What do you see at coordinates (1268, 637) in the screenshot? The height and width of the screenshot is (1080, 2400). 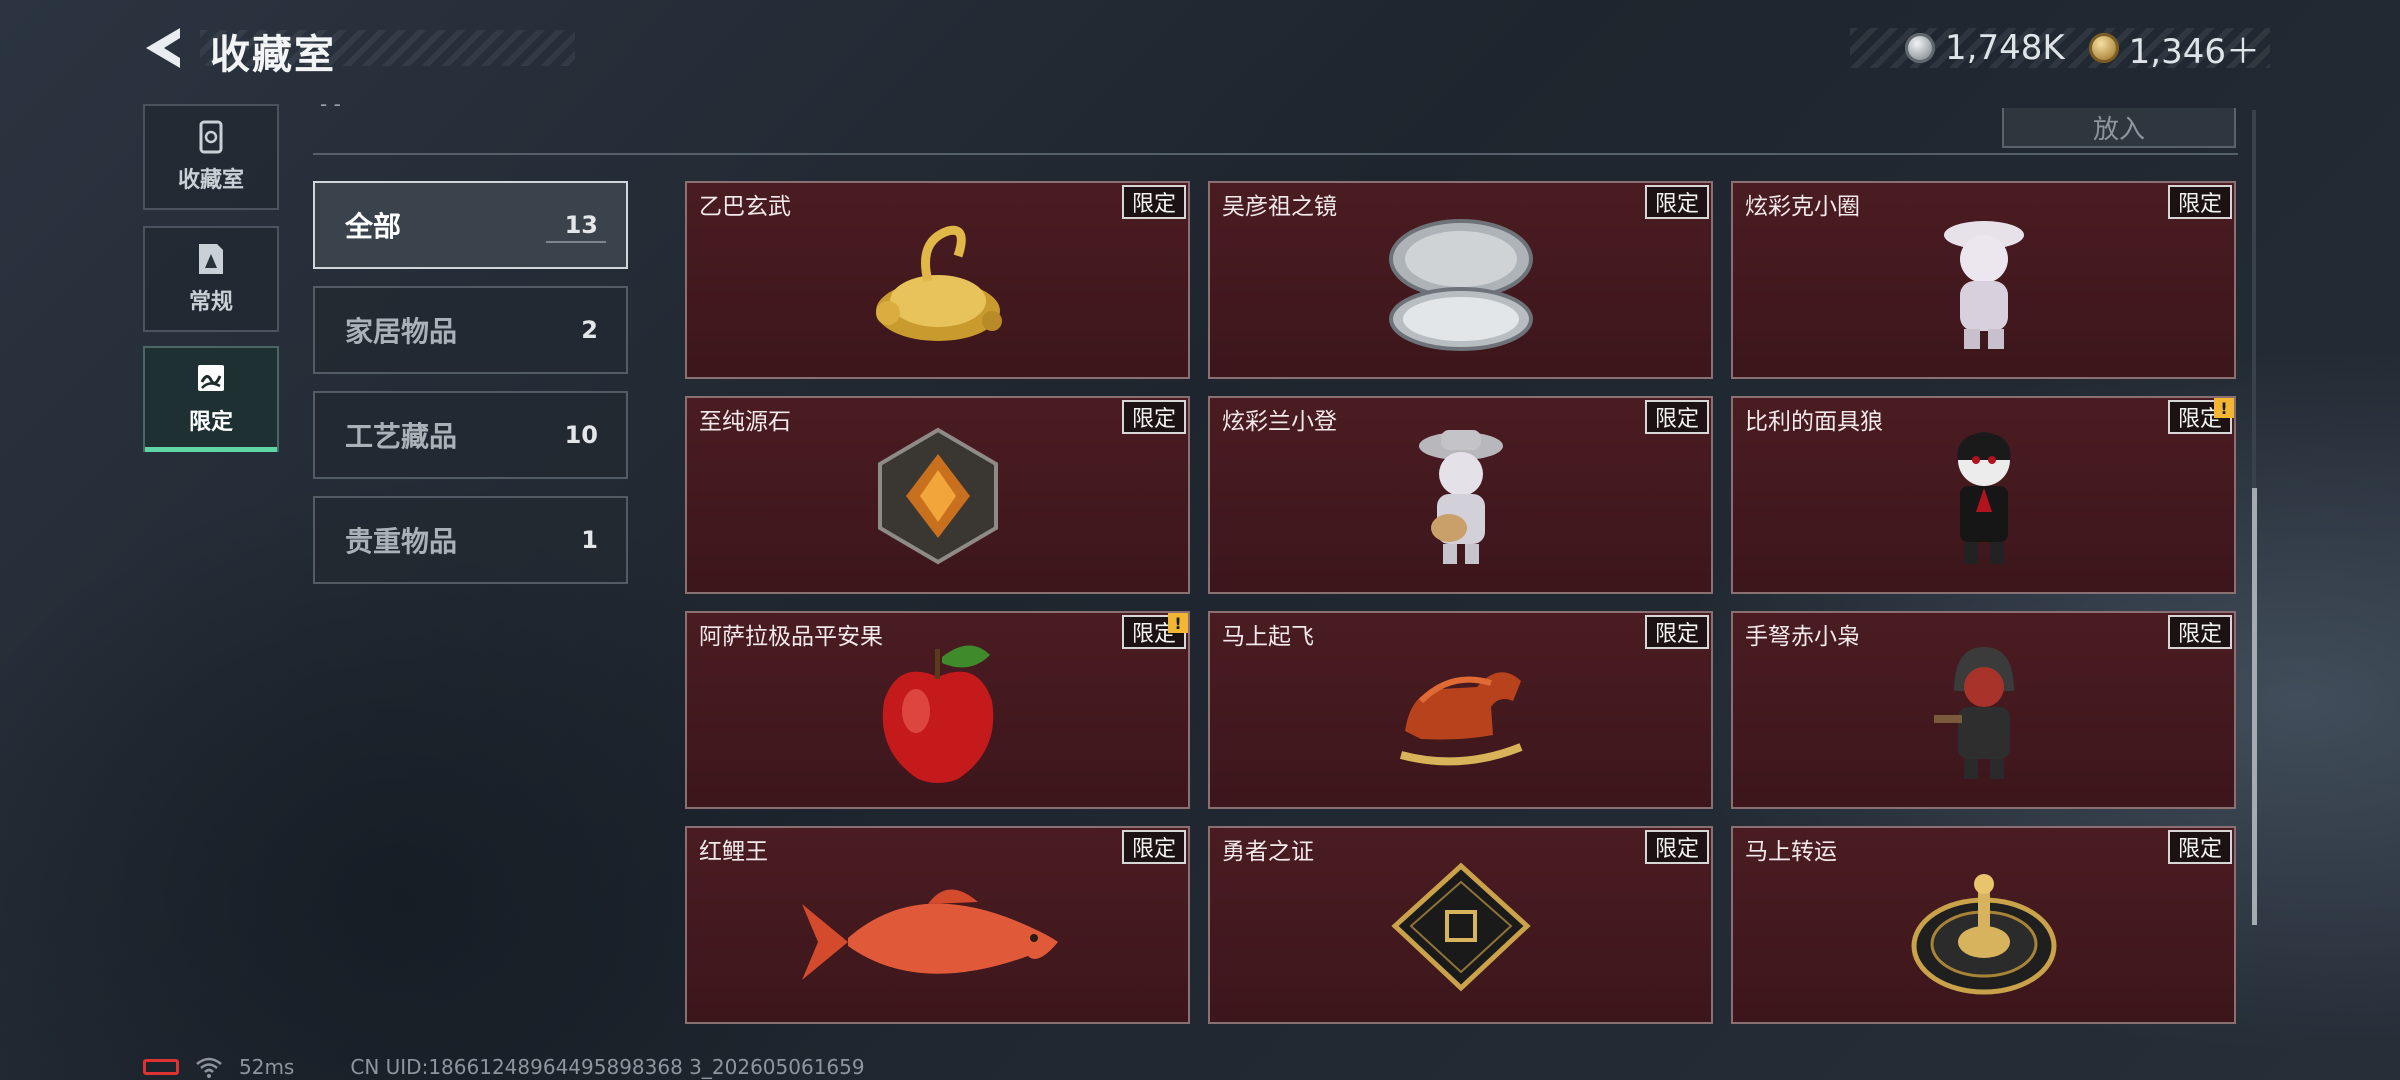 I see `item-name: 马上起飞` at bounding box center [1268, 637].